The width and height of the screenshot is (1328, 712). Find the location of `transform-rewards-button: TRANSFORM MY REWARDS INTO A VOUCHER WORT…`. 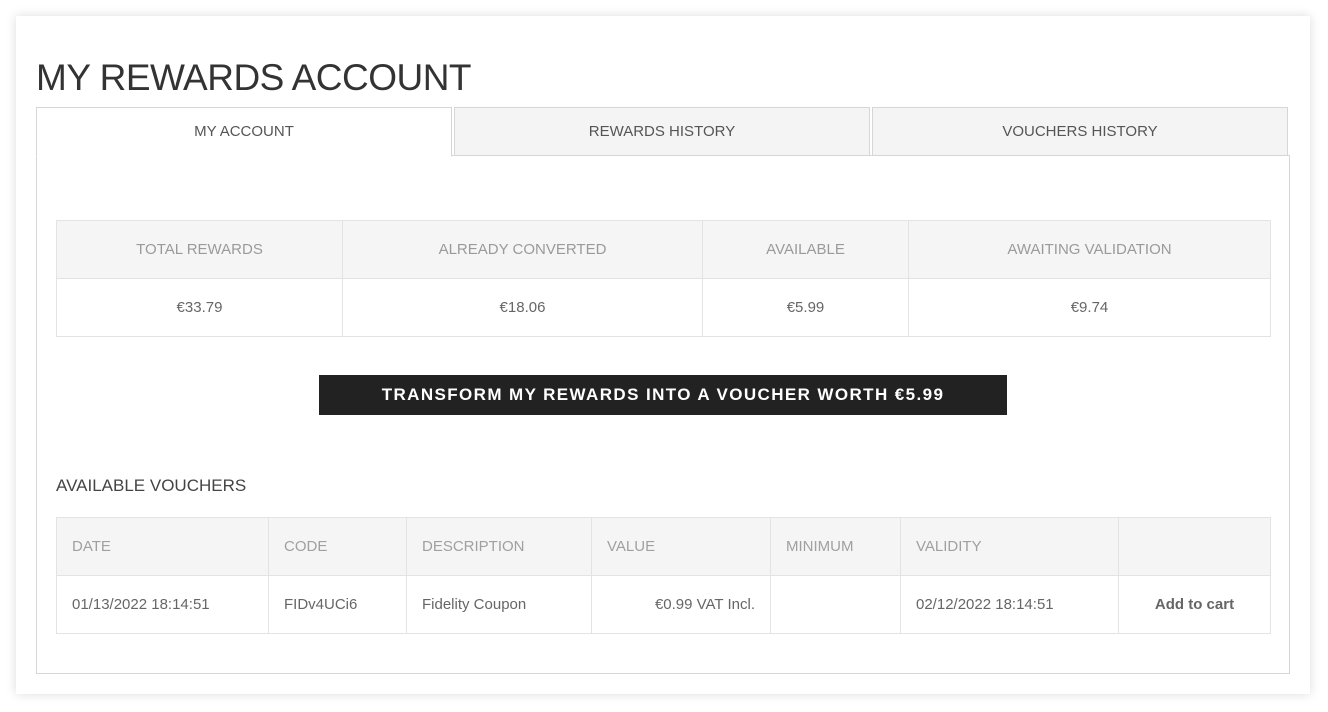

transform-rewards-button: TRANSFORM MY REWARDS INTO A VOUCHER WORT… is located at coordinates (663, 395).